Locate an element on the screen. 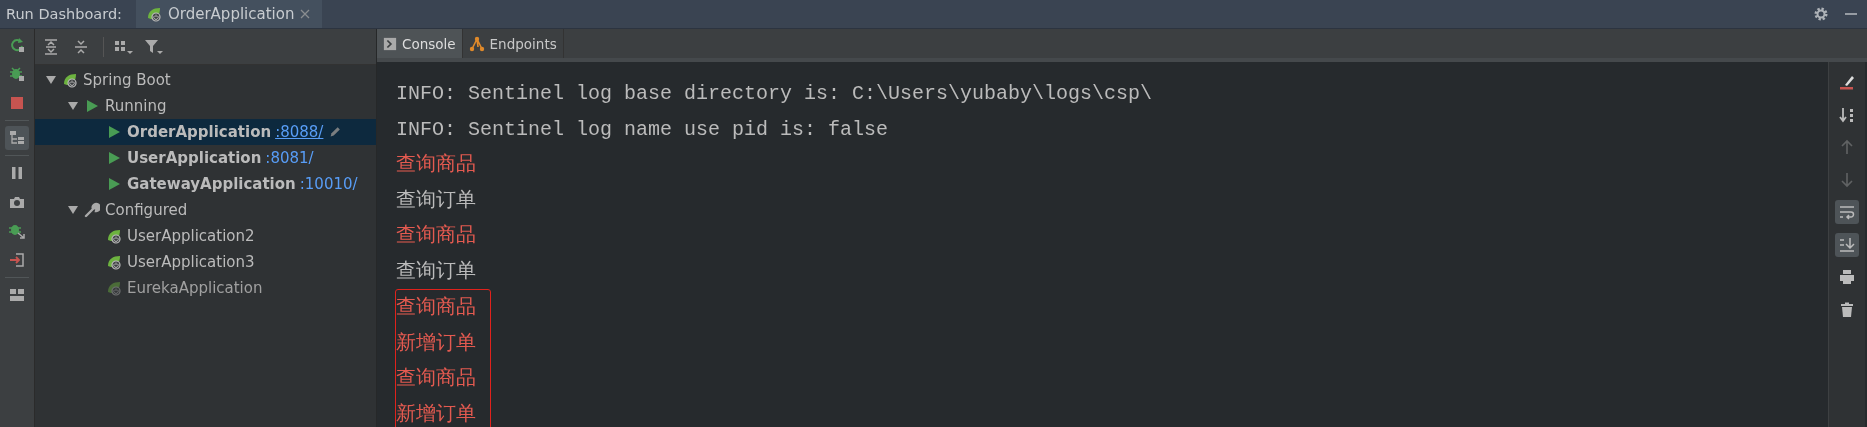 The width and height of the screenshot is (1867, 427). tree-row: UserApplication :8081/ is located at coordinates (205, 158).